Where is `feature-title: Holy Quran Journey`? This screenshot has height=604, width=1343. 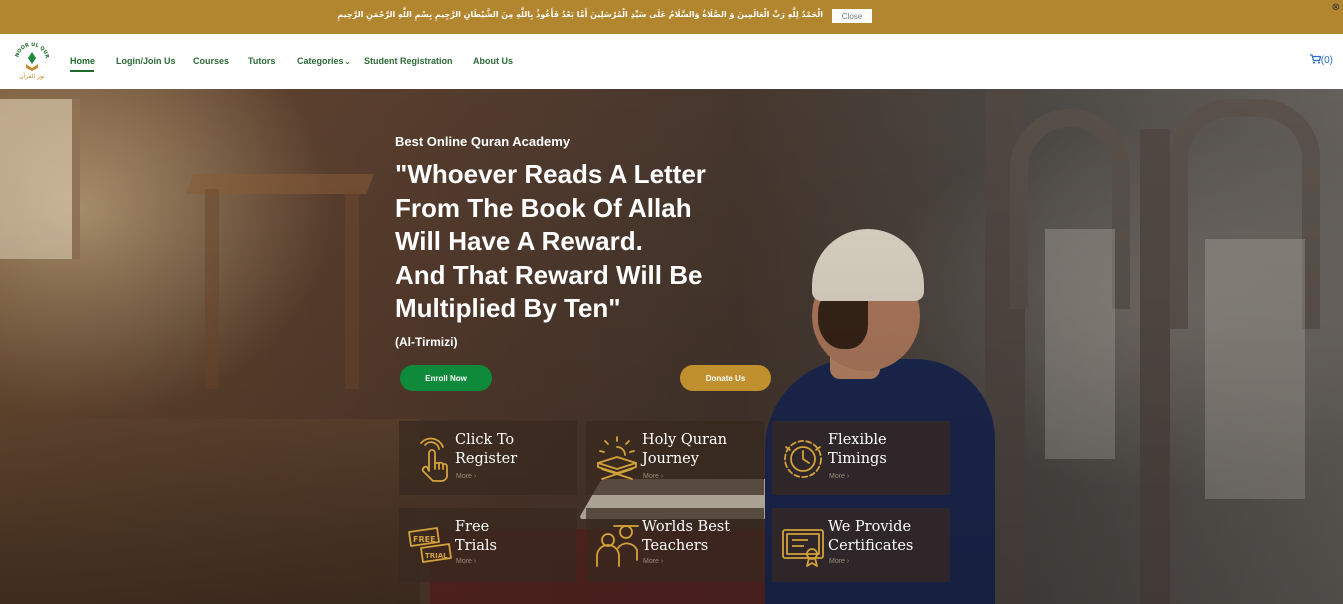
feature-title: Holy Quran Journey is located at coordinates (702, 450).